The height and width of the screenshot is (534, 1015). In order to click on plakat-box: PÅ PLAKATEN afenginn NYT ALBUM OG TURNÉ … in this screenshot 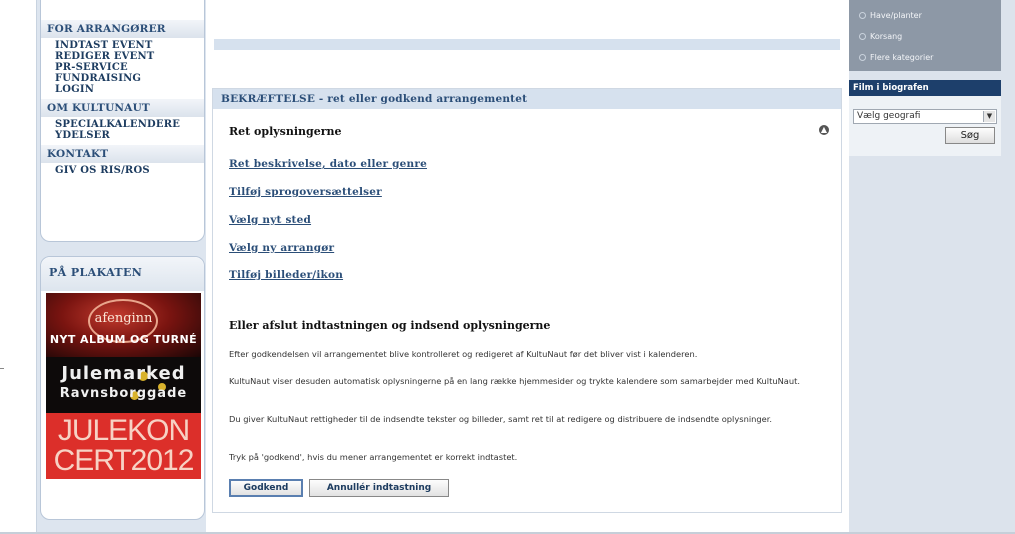, I will do `click(122, 388)`.